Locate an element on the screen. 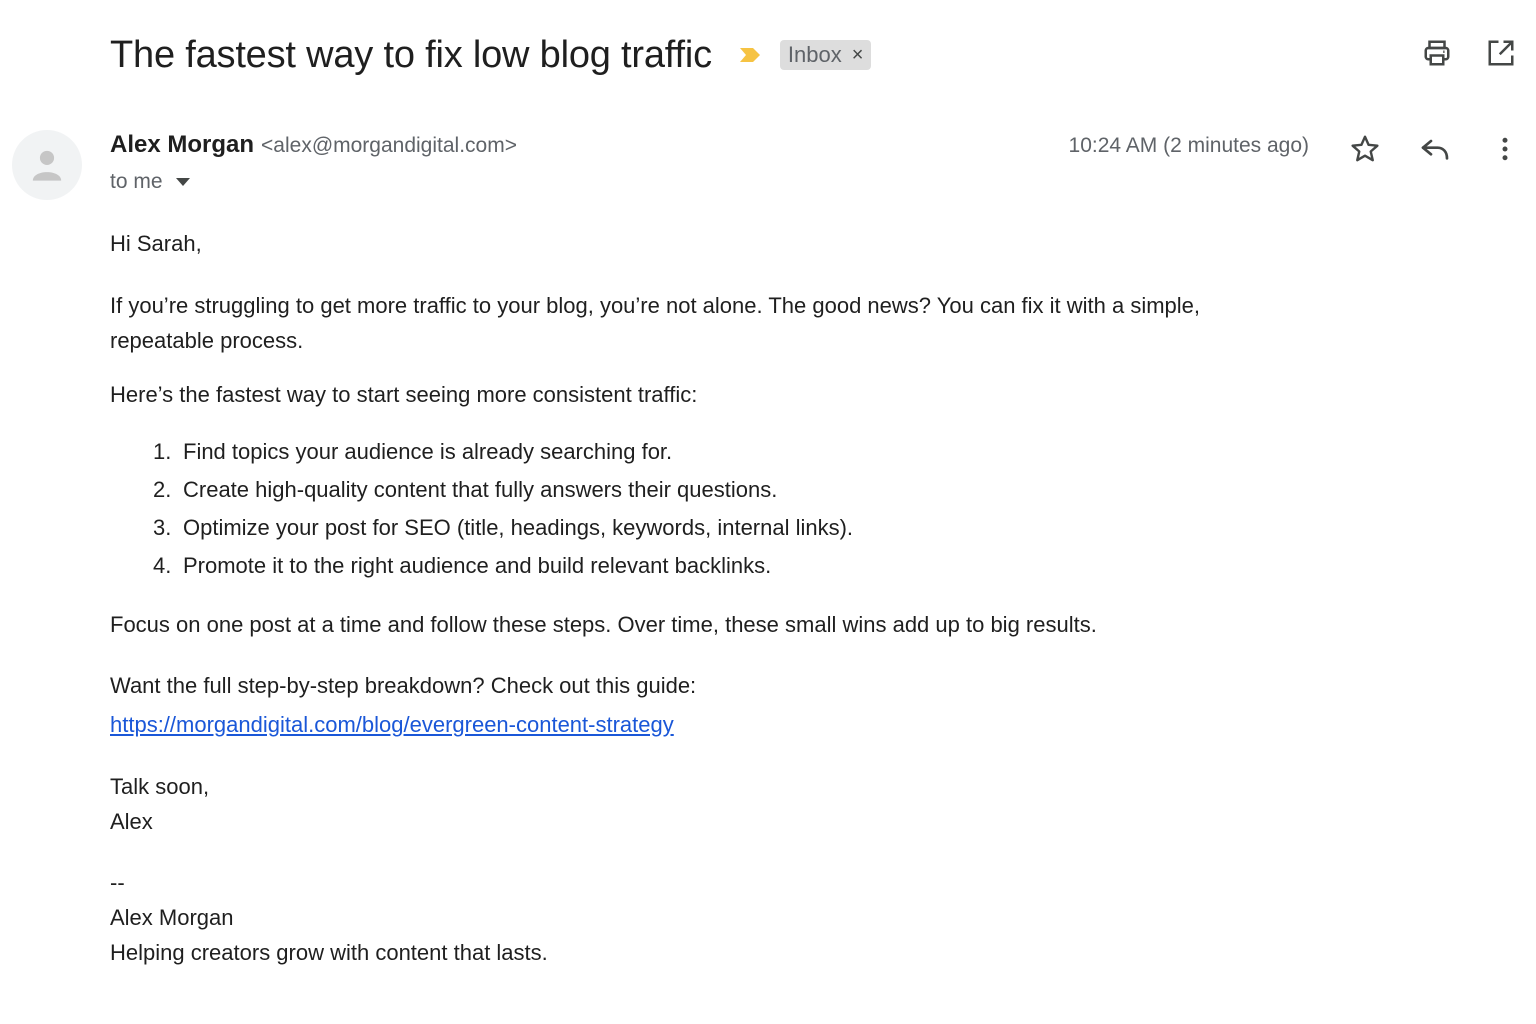 This screenshot has width=1536, height=1024. closing: Talk soon, Alex is located at coordinates (710, 804).